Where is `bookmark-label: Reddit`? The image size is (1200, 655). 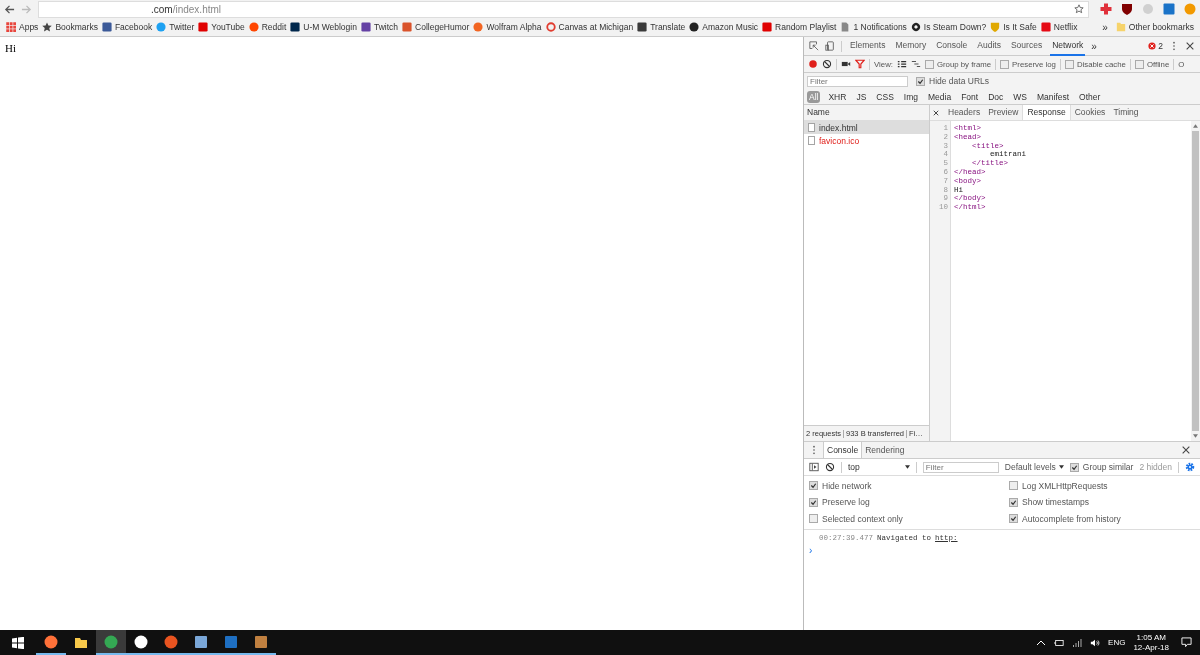
bookmark-label: Reddit is located at coordinates (274, 27).